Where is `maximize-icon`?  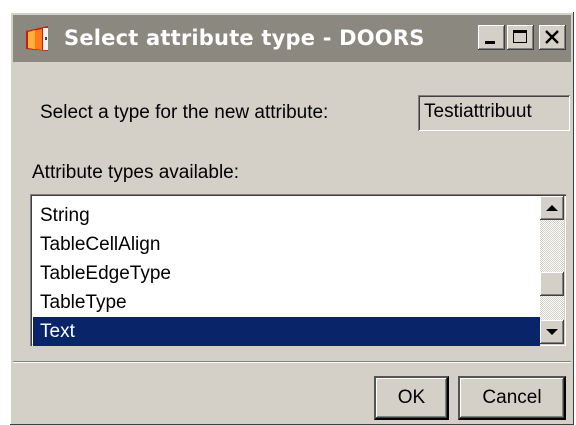
maximize-icon is located at coordinates (520, 36).